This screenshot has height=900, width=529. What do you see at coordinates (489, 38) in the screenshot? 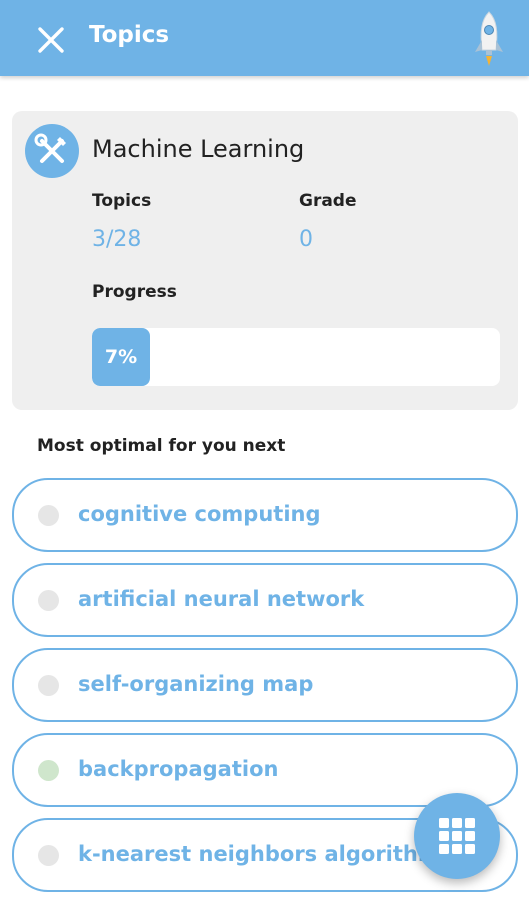
I see `rocket-icon` at bounding box center [489, 38].